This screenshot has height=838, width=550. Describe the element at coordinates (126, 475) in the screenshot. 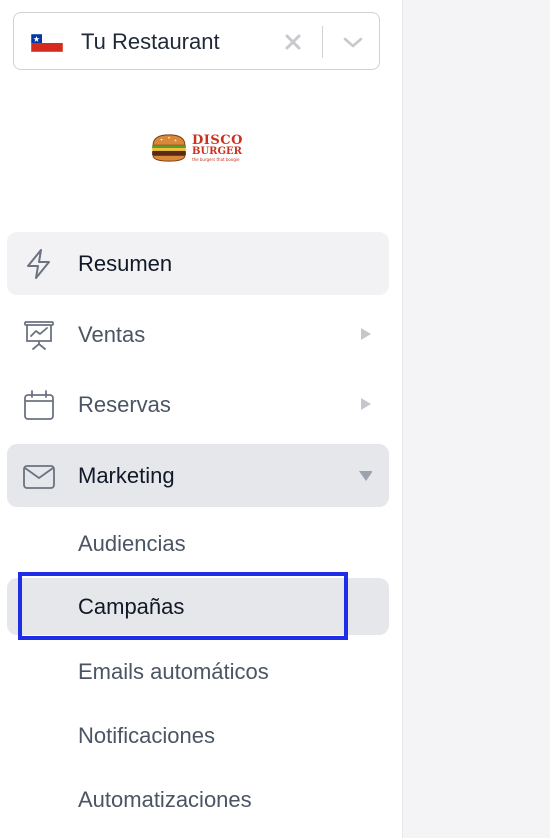

I see `nav-label-marketing: Marketing` at that location.